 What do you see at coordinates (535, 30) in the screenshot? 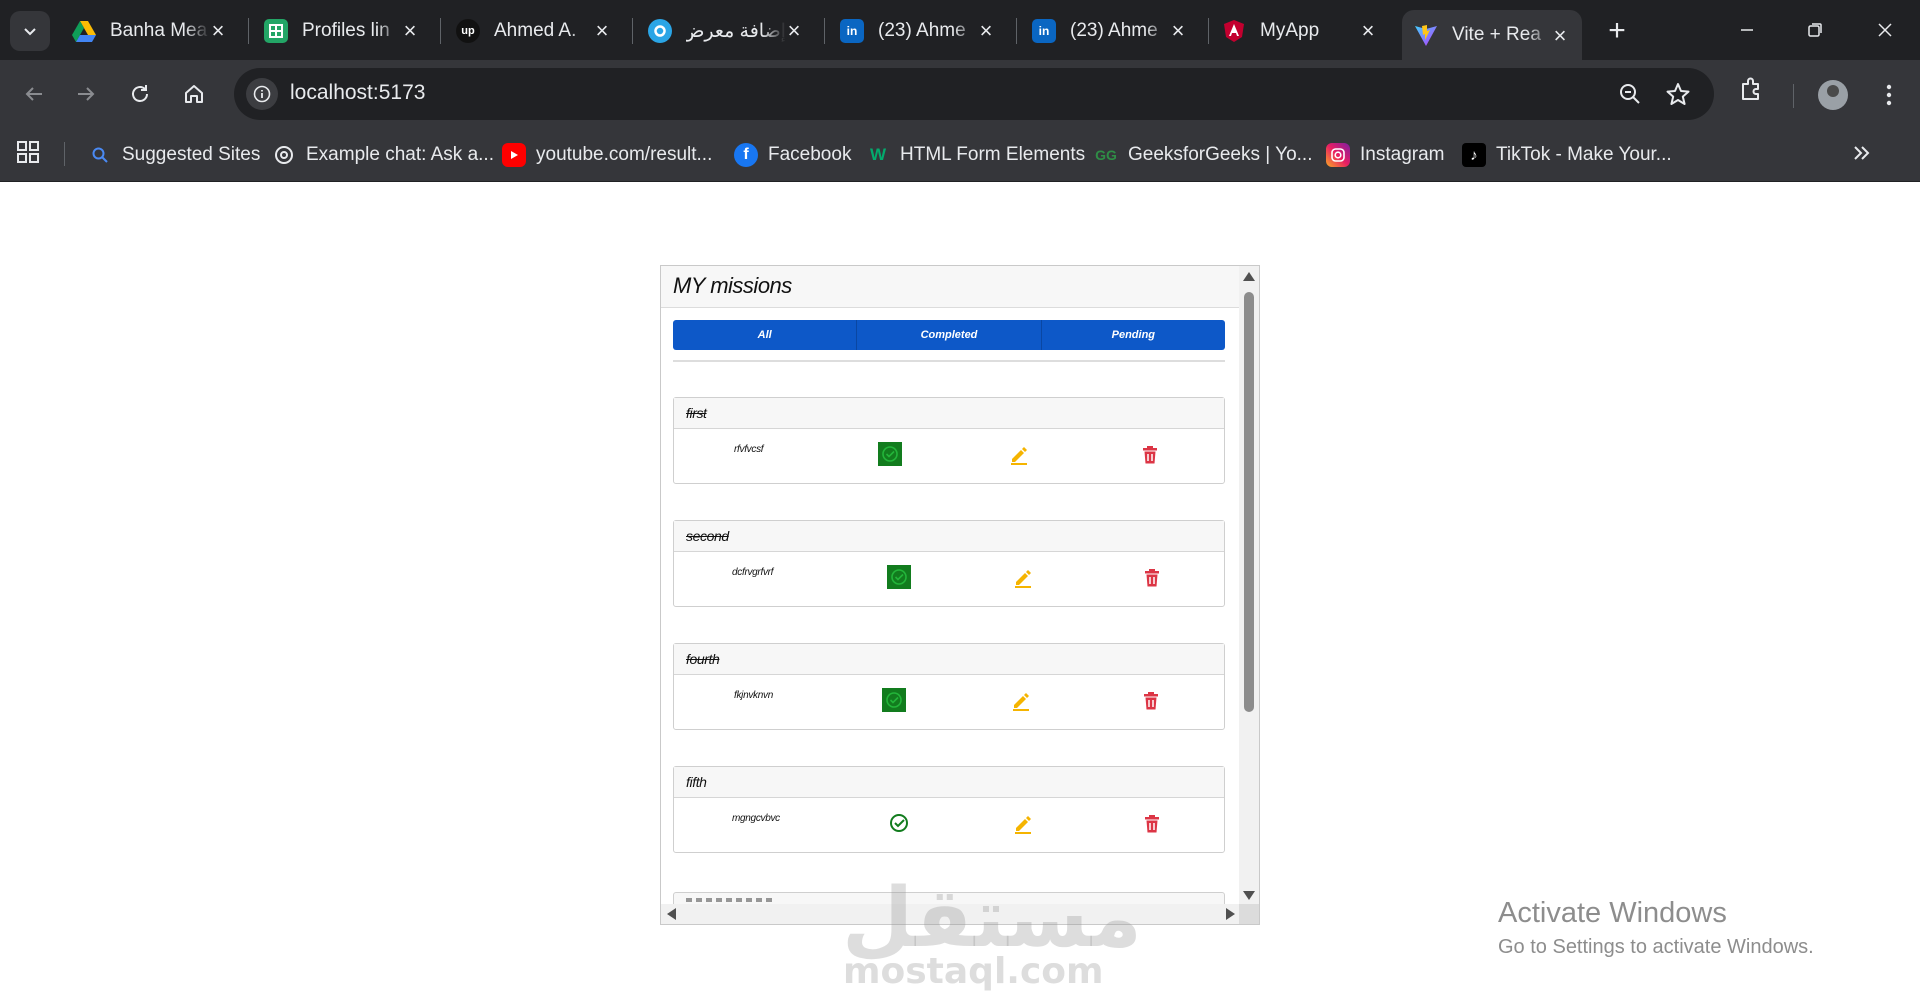
I see `tab-title: Ahmed A.` at bounding box center [535, 30].